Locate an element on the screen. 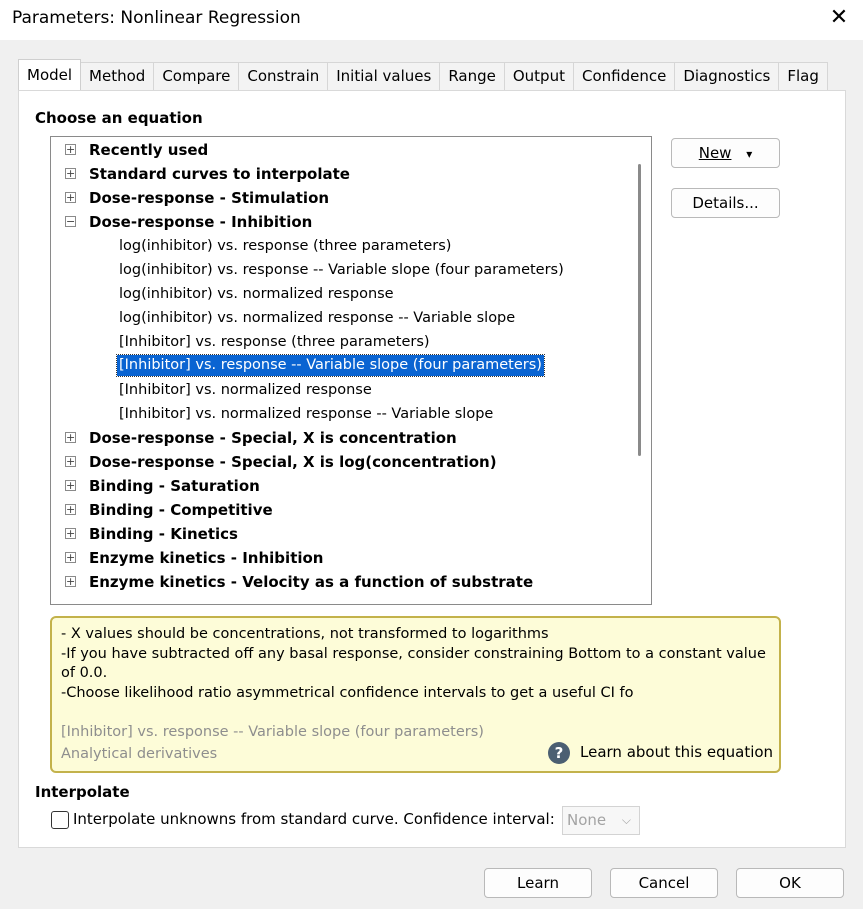  group-label: Standard curves to interpolate is located at coordinates (219, 174).